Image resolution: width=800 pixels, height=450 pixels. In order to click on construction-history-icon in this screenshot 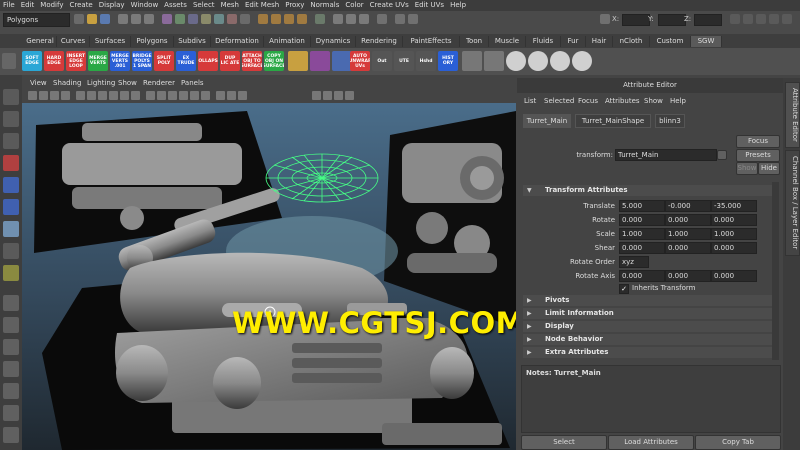, I will do `click(320, 19)`.